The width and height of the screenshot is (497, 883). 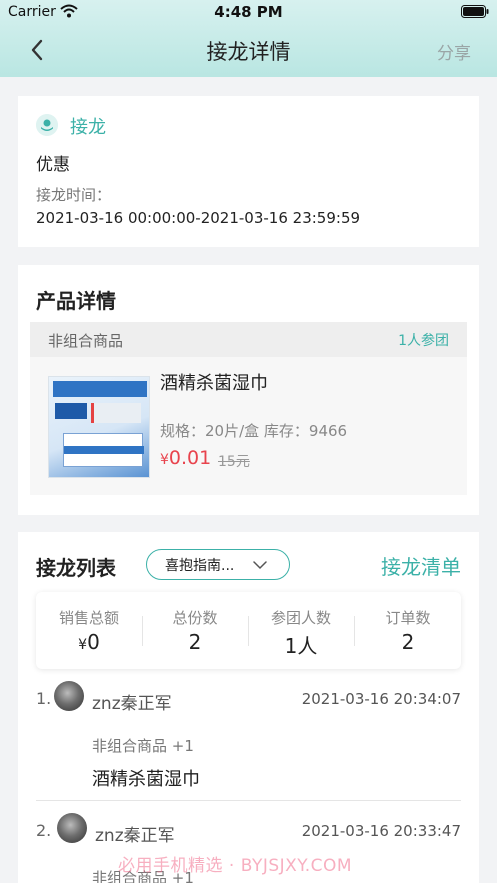 I want to click on order-group: 非组合商品 +1, so click(x=143, y=746).